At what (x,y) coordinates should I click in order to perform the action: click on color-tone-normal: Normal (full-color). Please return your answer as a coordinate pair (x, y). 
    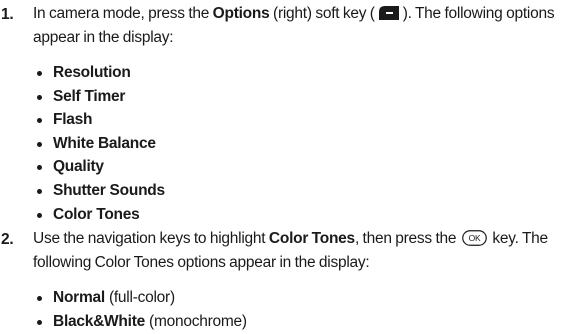
    Looking at the image, I should click on (141, 298).